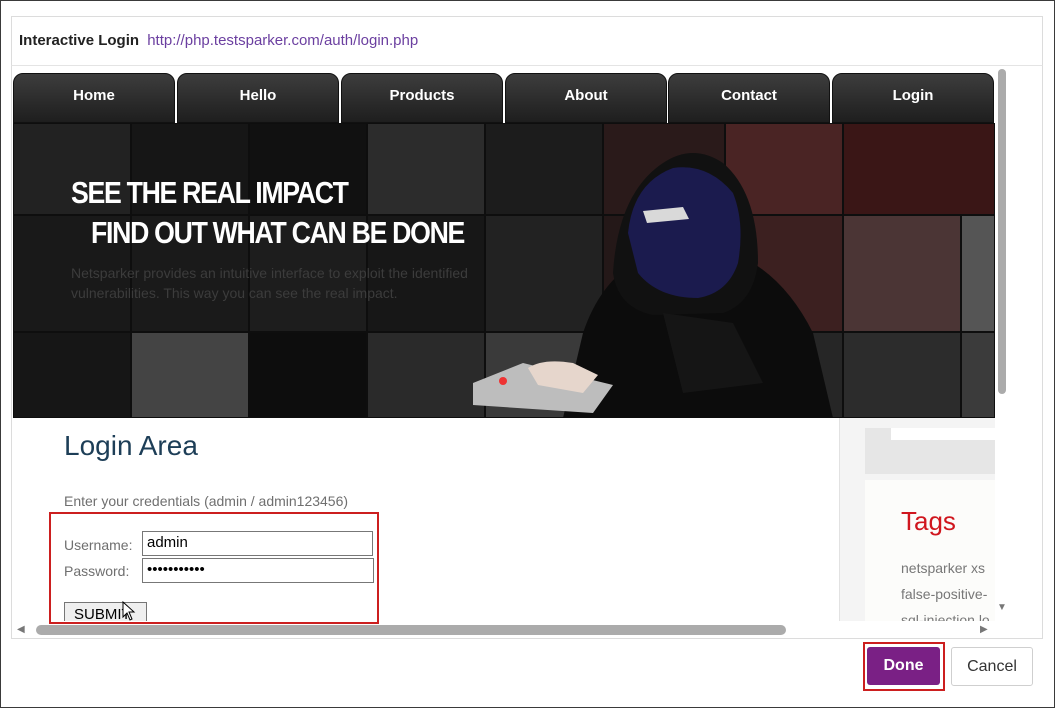 The width and height of the screenshot is (1055, 708). What do you see at coordinates (586, 98) in the screenshot?
I see `nav-tab-about: About` at bounding box center [586, 98].